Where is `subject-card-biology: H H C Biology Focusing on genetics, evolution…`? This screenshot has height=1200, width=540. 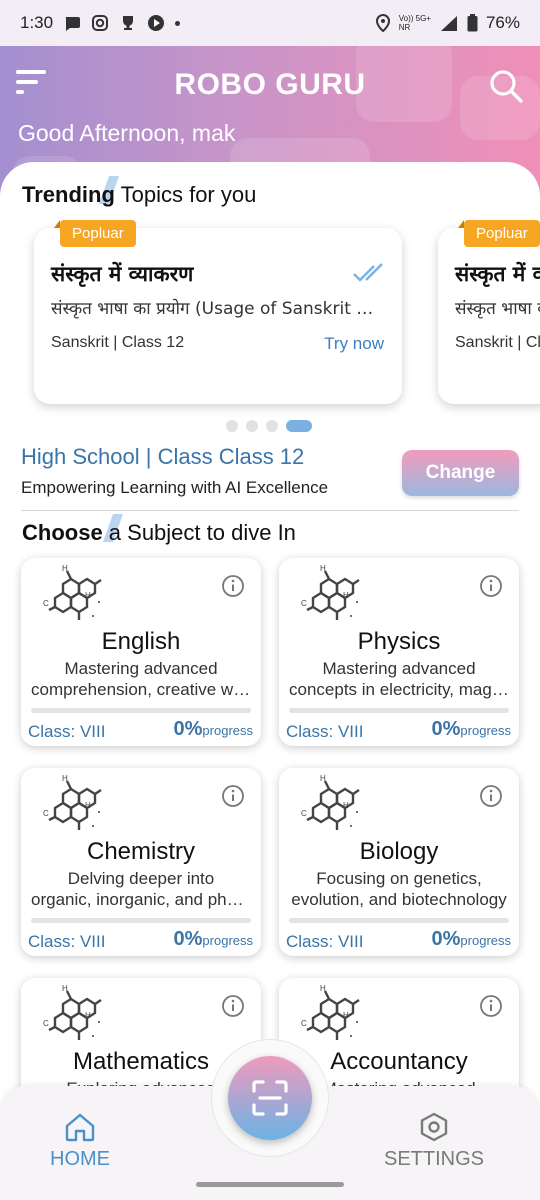 subject-card-biology: H H C Biology Focusing on genetics, evolution… is located at coordinates (399, 862).